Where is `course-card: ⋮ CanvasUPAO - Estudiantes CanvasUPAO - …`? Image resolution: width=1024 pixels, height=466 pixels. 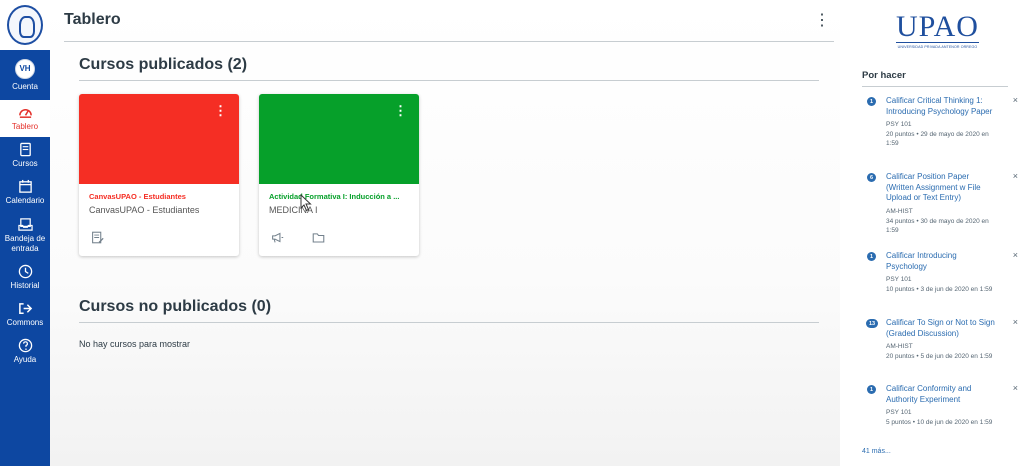 course-card: ⋮ CanvasUPAO - Estudiantes CanvasUPAO - … is located at coordinates (159, 175).